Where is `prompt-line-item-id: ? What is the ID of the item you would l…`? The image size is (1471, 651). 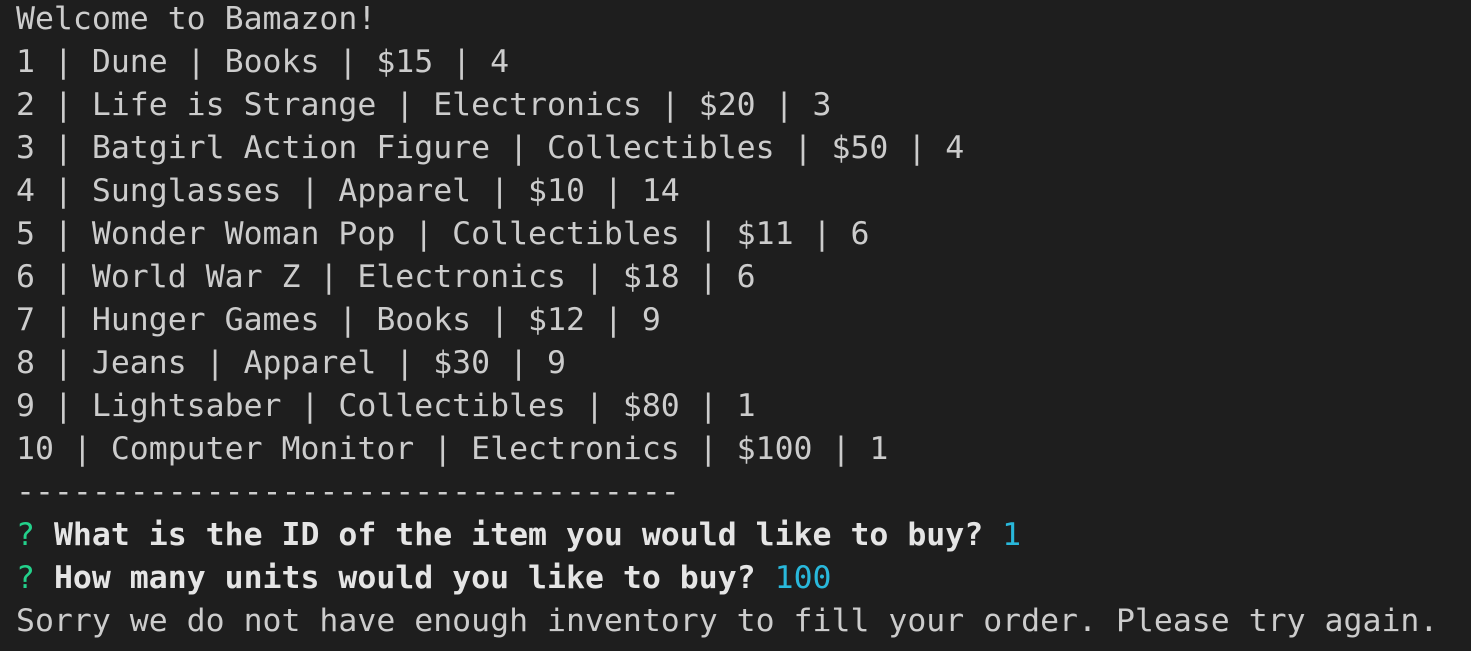 prompt-line-item-id: ? What is the ID of the item you would l… is located at coordinates (743, 535).